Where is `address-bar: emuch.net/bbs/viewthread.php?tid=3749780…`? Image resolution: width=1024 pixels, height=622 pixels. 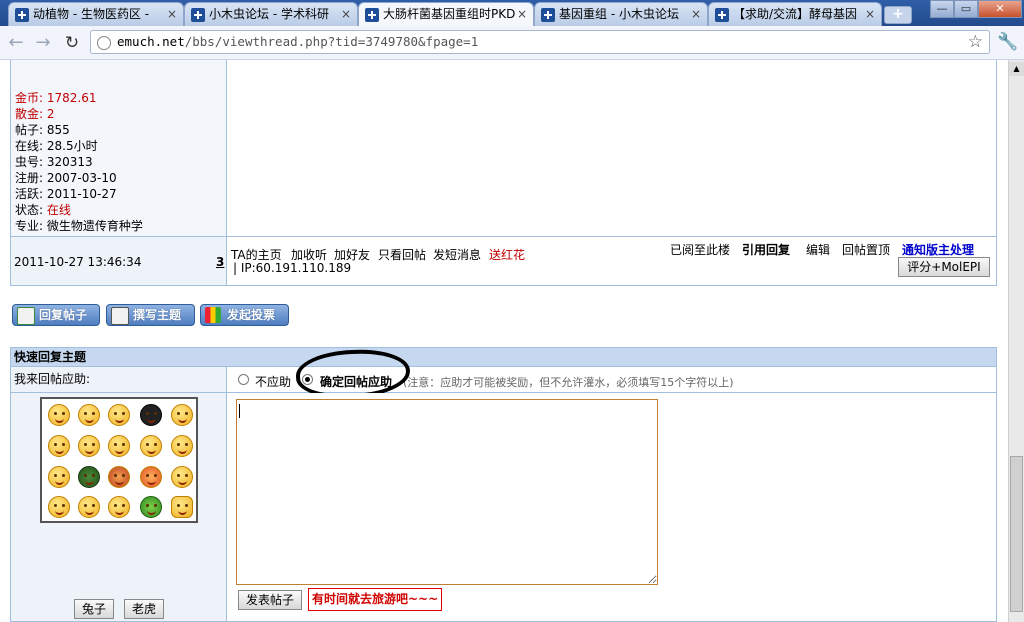
address-bar: emuch.net/bbs/viewthread.php?tid=3749780… is located at coordinates (540, 42).